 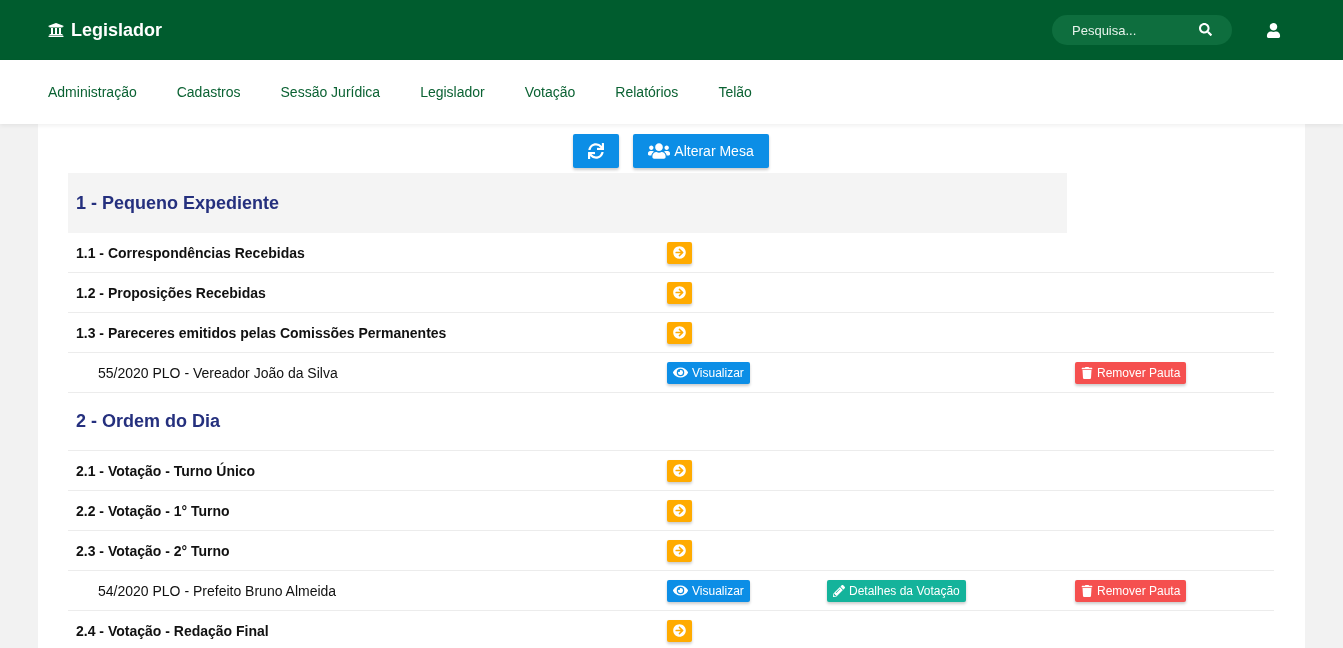 I want to click on pencil-icon, so click(x=839, y=590).